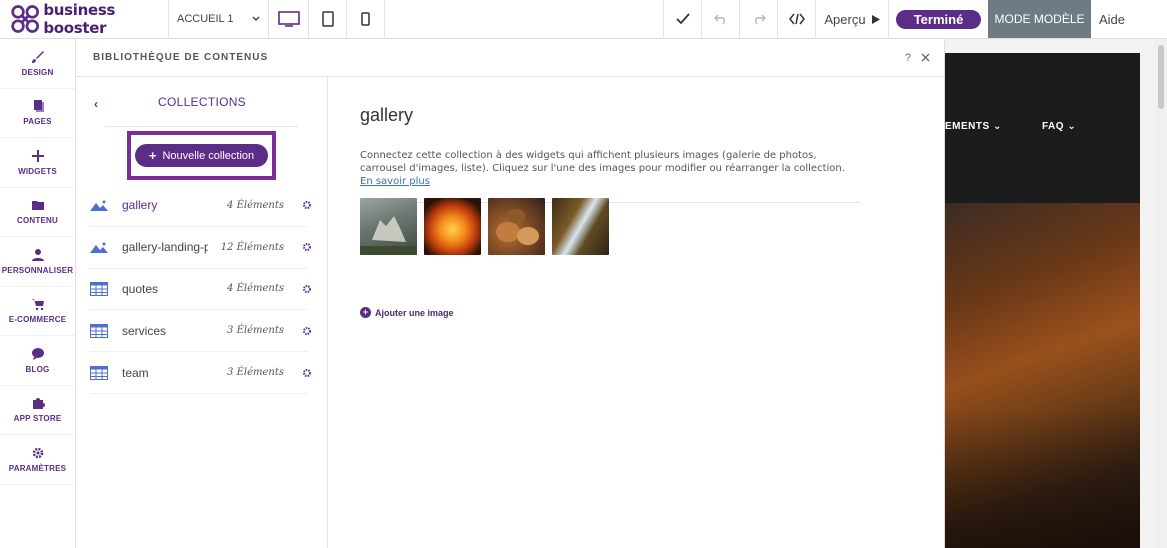 This screenshot has width=1167, height=548. What do you see at coordinates (25, 19) in the screenshot?
I see `brand-logo-icon` at bounding box center [25, 19].